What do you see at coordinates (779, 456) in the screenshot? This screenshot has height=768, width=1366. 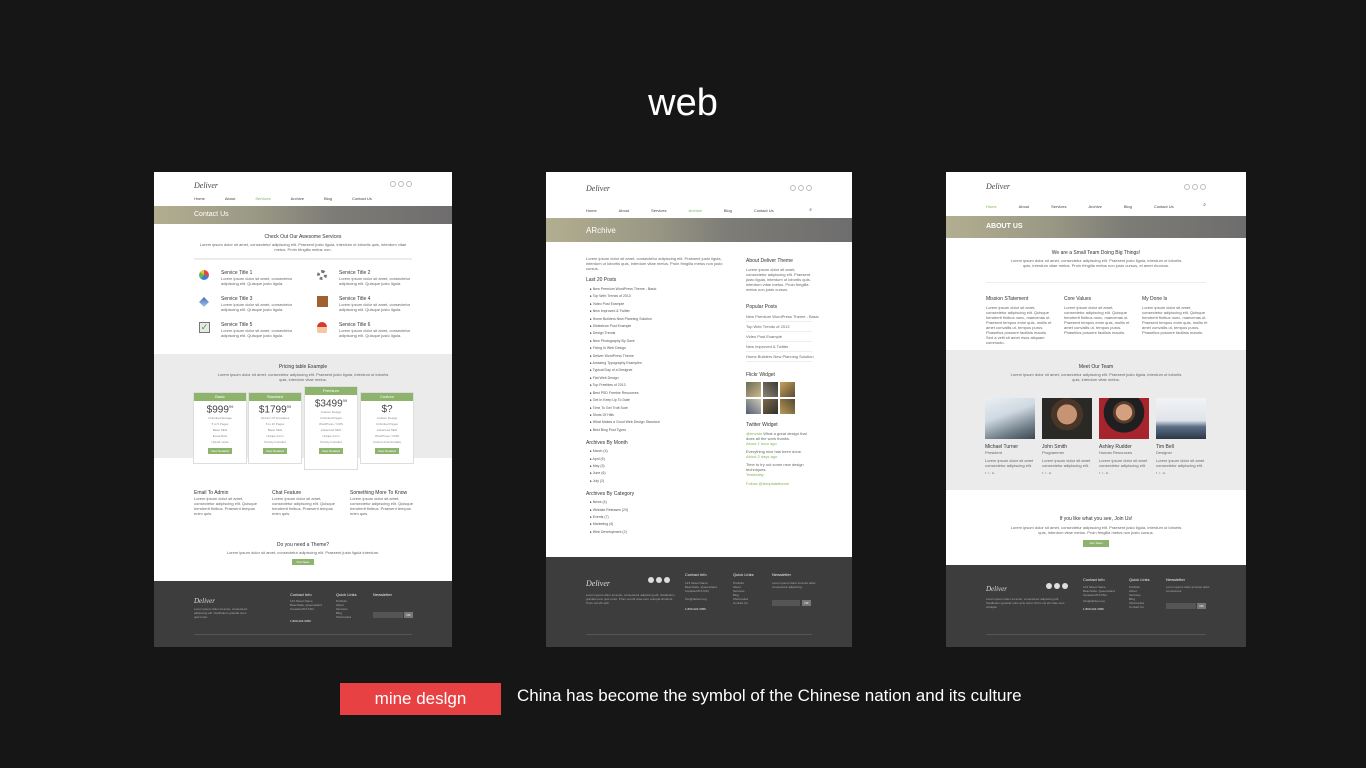 I see `tweet-time: About 2 days ago` at bounding box center [779, 456].